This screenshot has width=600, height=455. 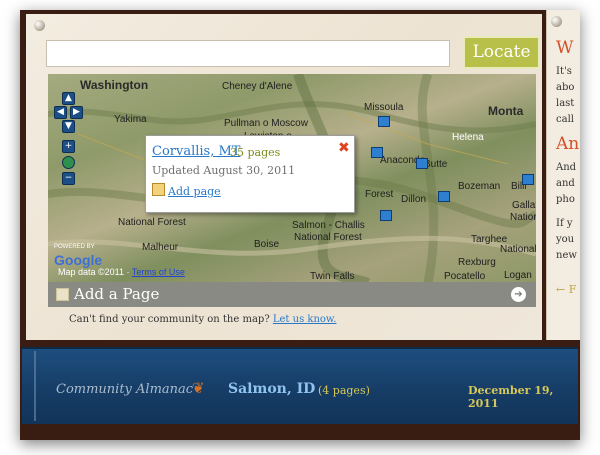 What do you see at coordinates (198, 388) in the screenshot?
I see `swirl-icon: ❦` at bounding box center [198, 388].